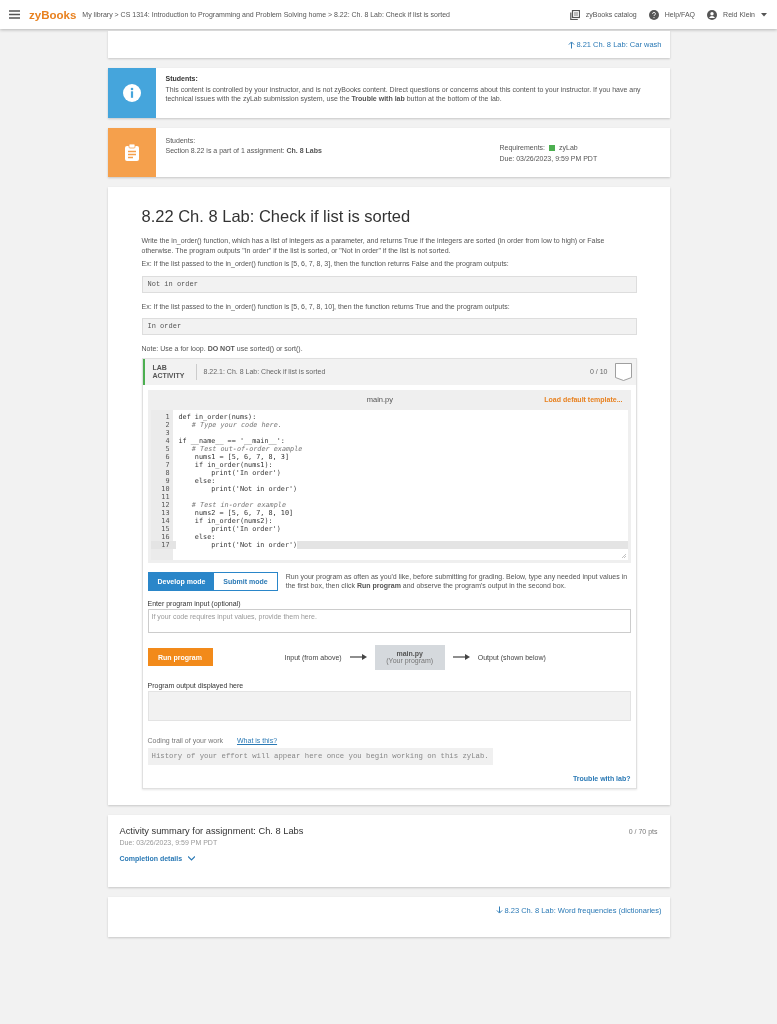 This screenshot has width=777, height=1024. Describe the element at coordinates (500, 910) in the screenshot. I see `down-arrow-icon` at that location.